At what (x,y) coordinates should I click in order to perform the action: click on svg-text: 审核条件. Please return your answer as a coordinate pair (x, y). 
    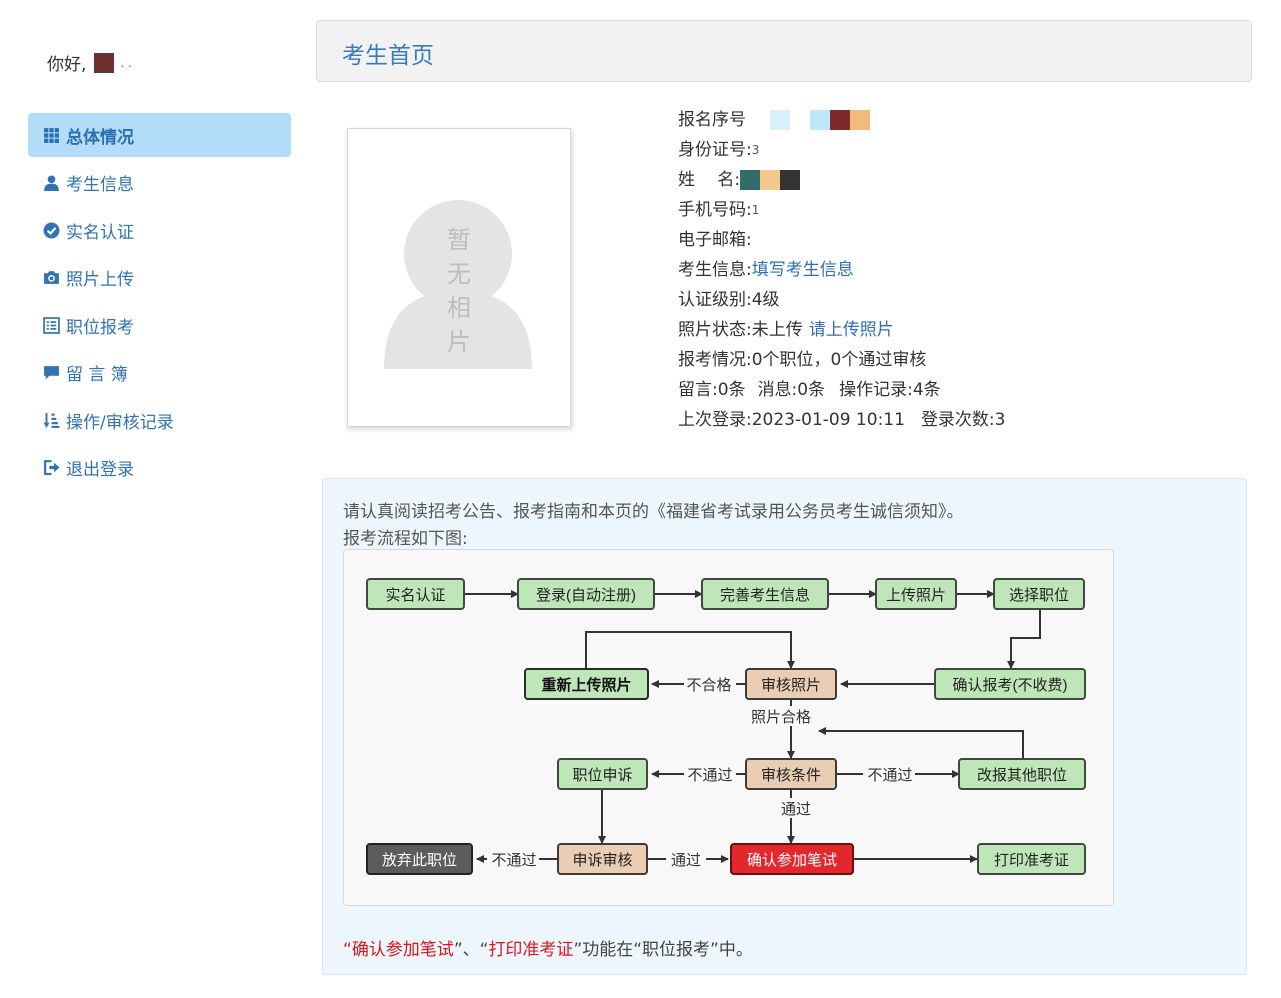
    Looking at the image, I should click on (791, 775).